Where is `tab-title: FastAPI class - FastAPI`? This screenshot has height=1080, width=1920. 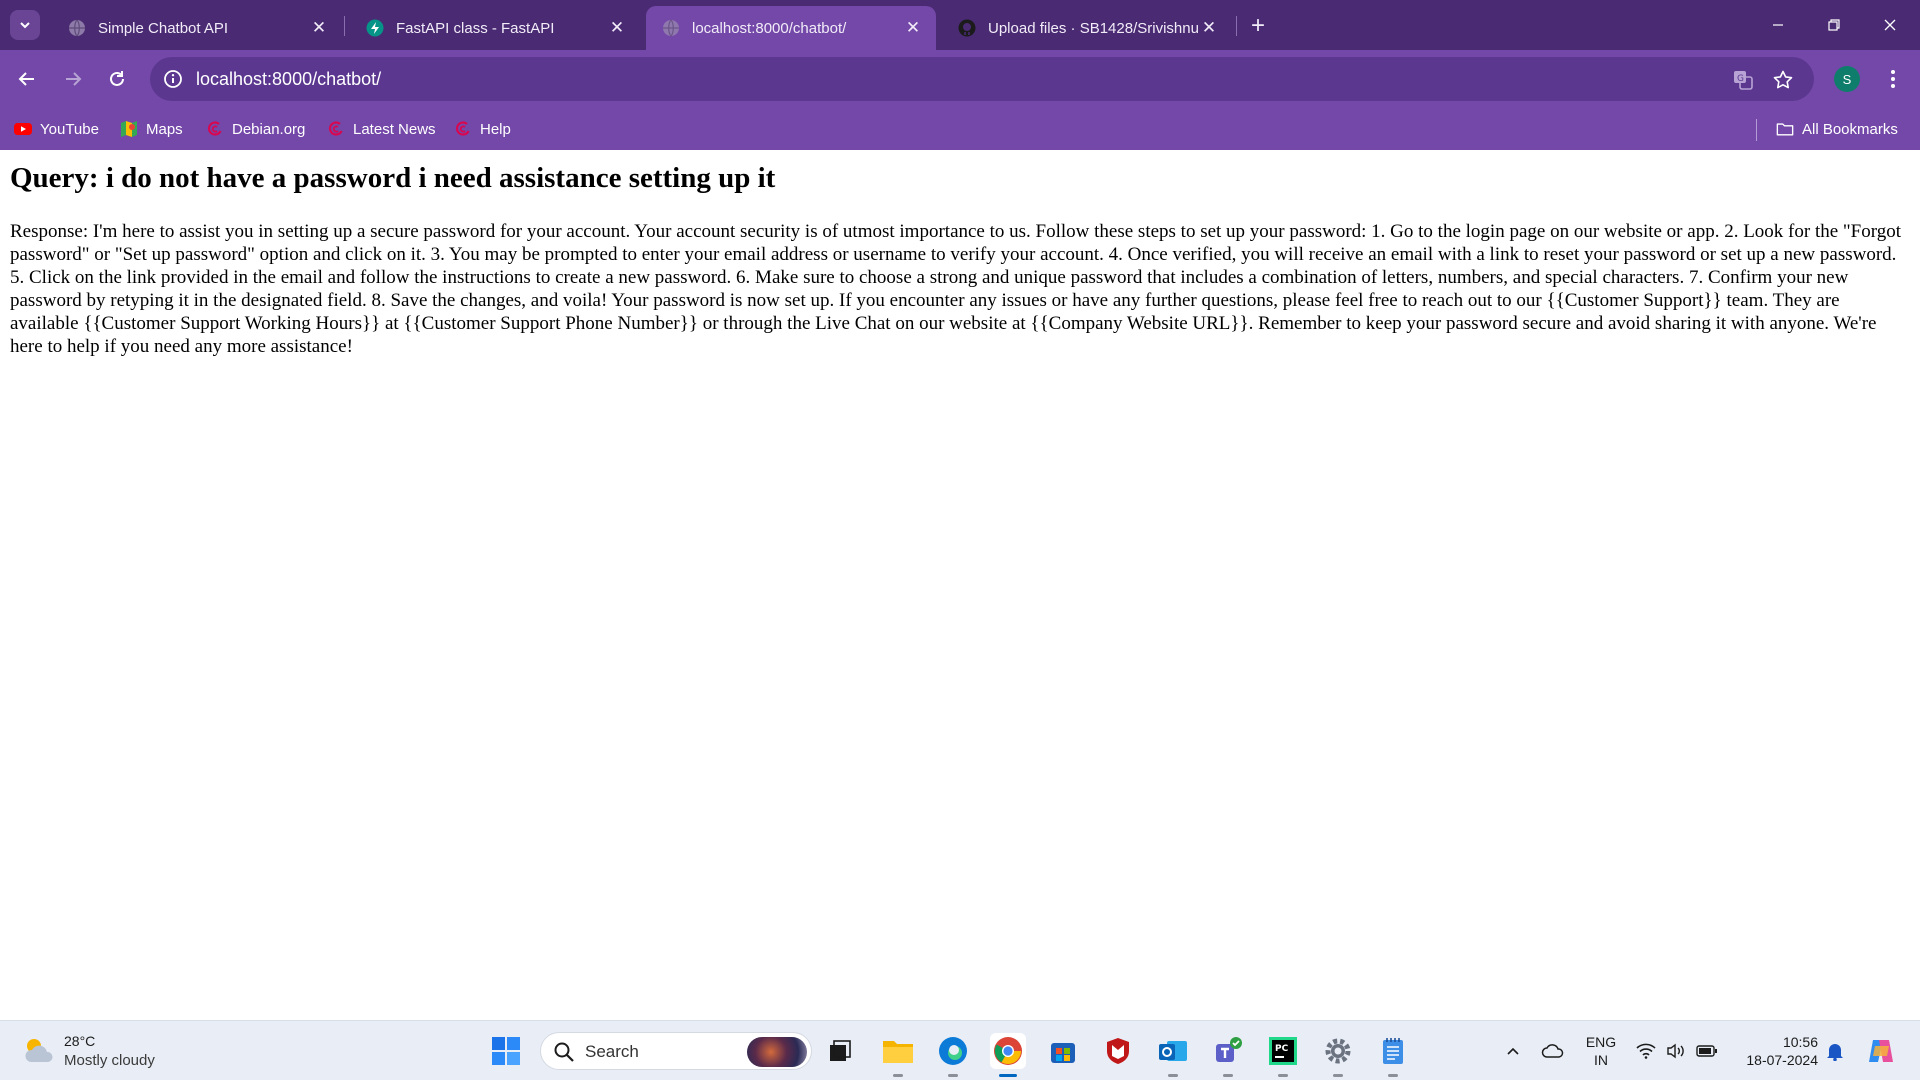 tab-title: FastAPI class - FastAPI is located at coordinates (475, 28).